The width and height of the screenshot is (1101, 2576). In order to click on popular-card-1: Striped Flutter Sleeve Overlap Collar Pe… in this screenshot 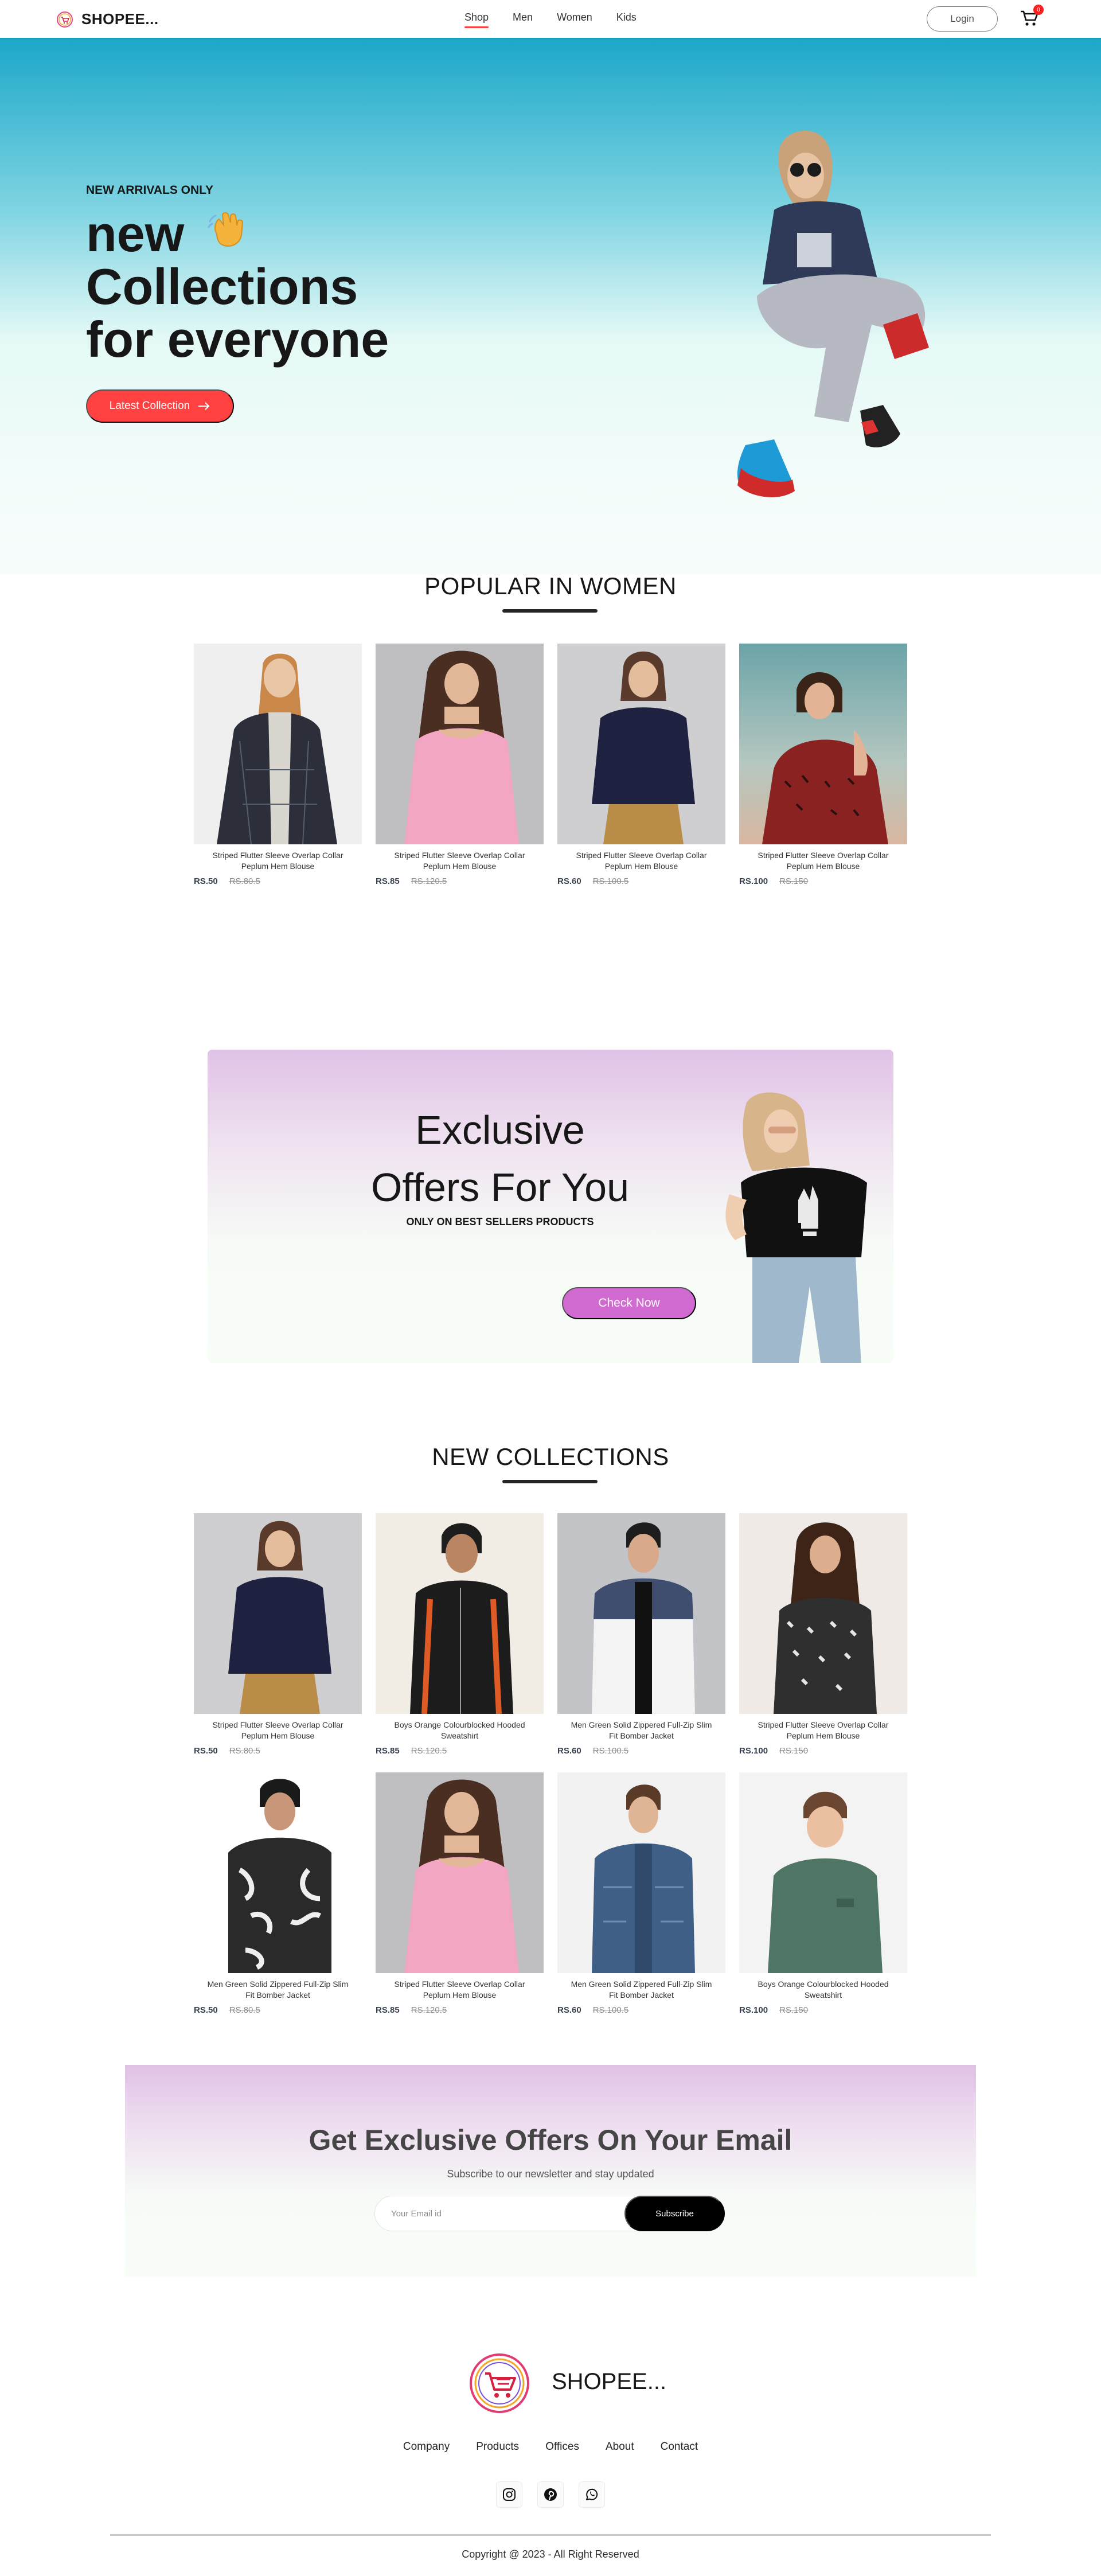, I will do `click(278, 765)`.